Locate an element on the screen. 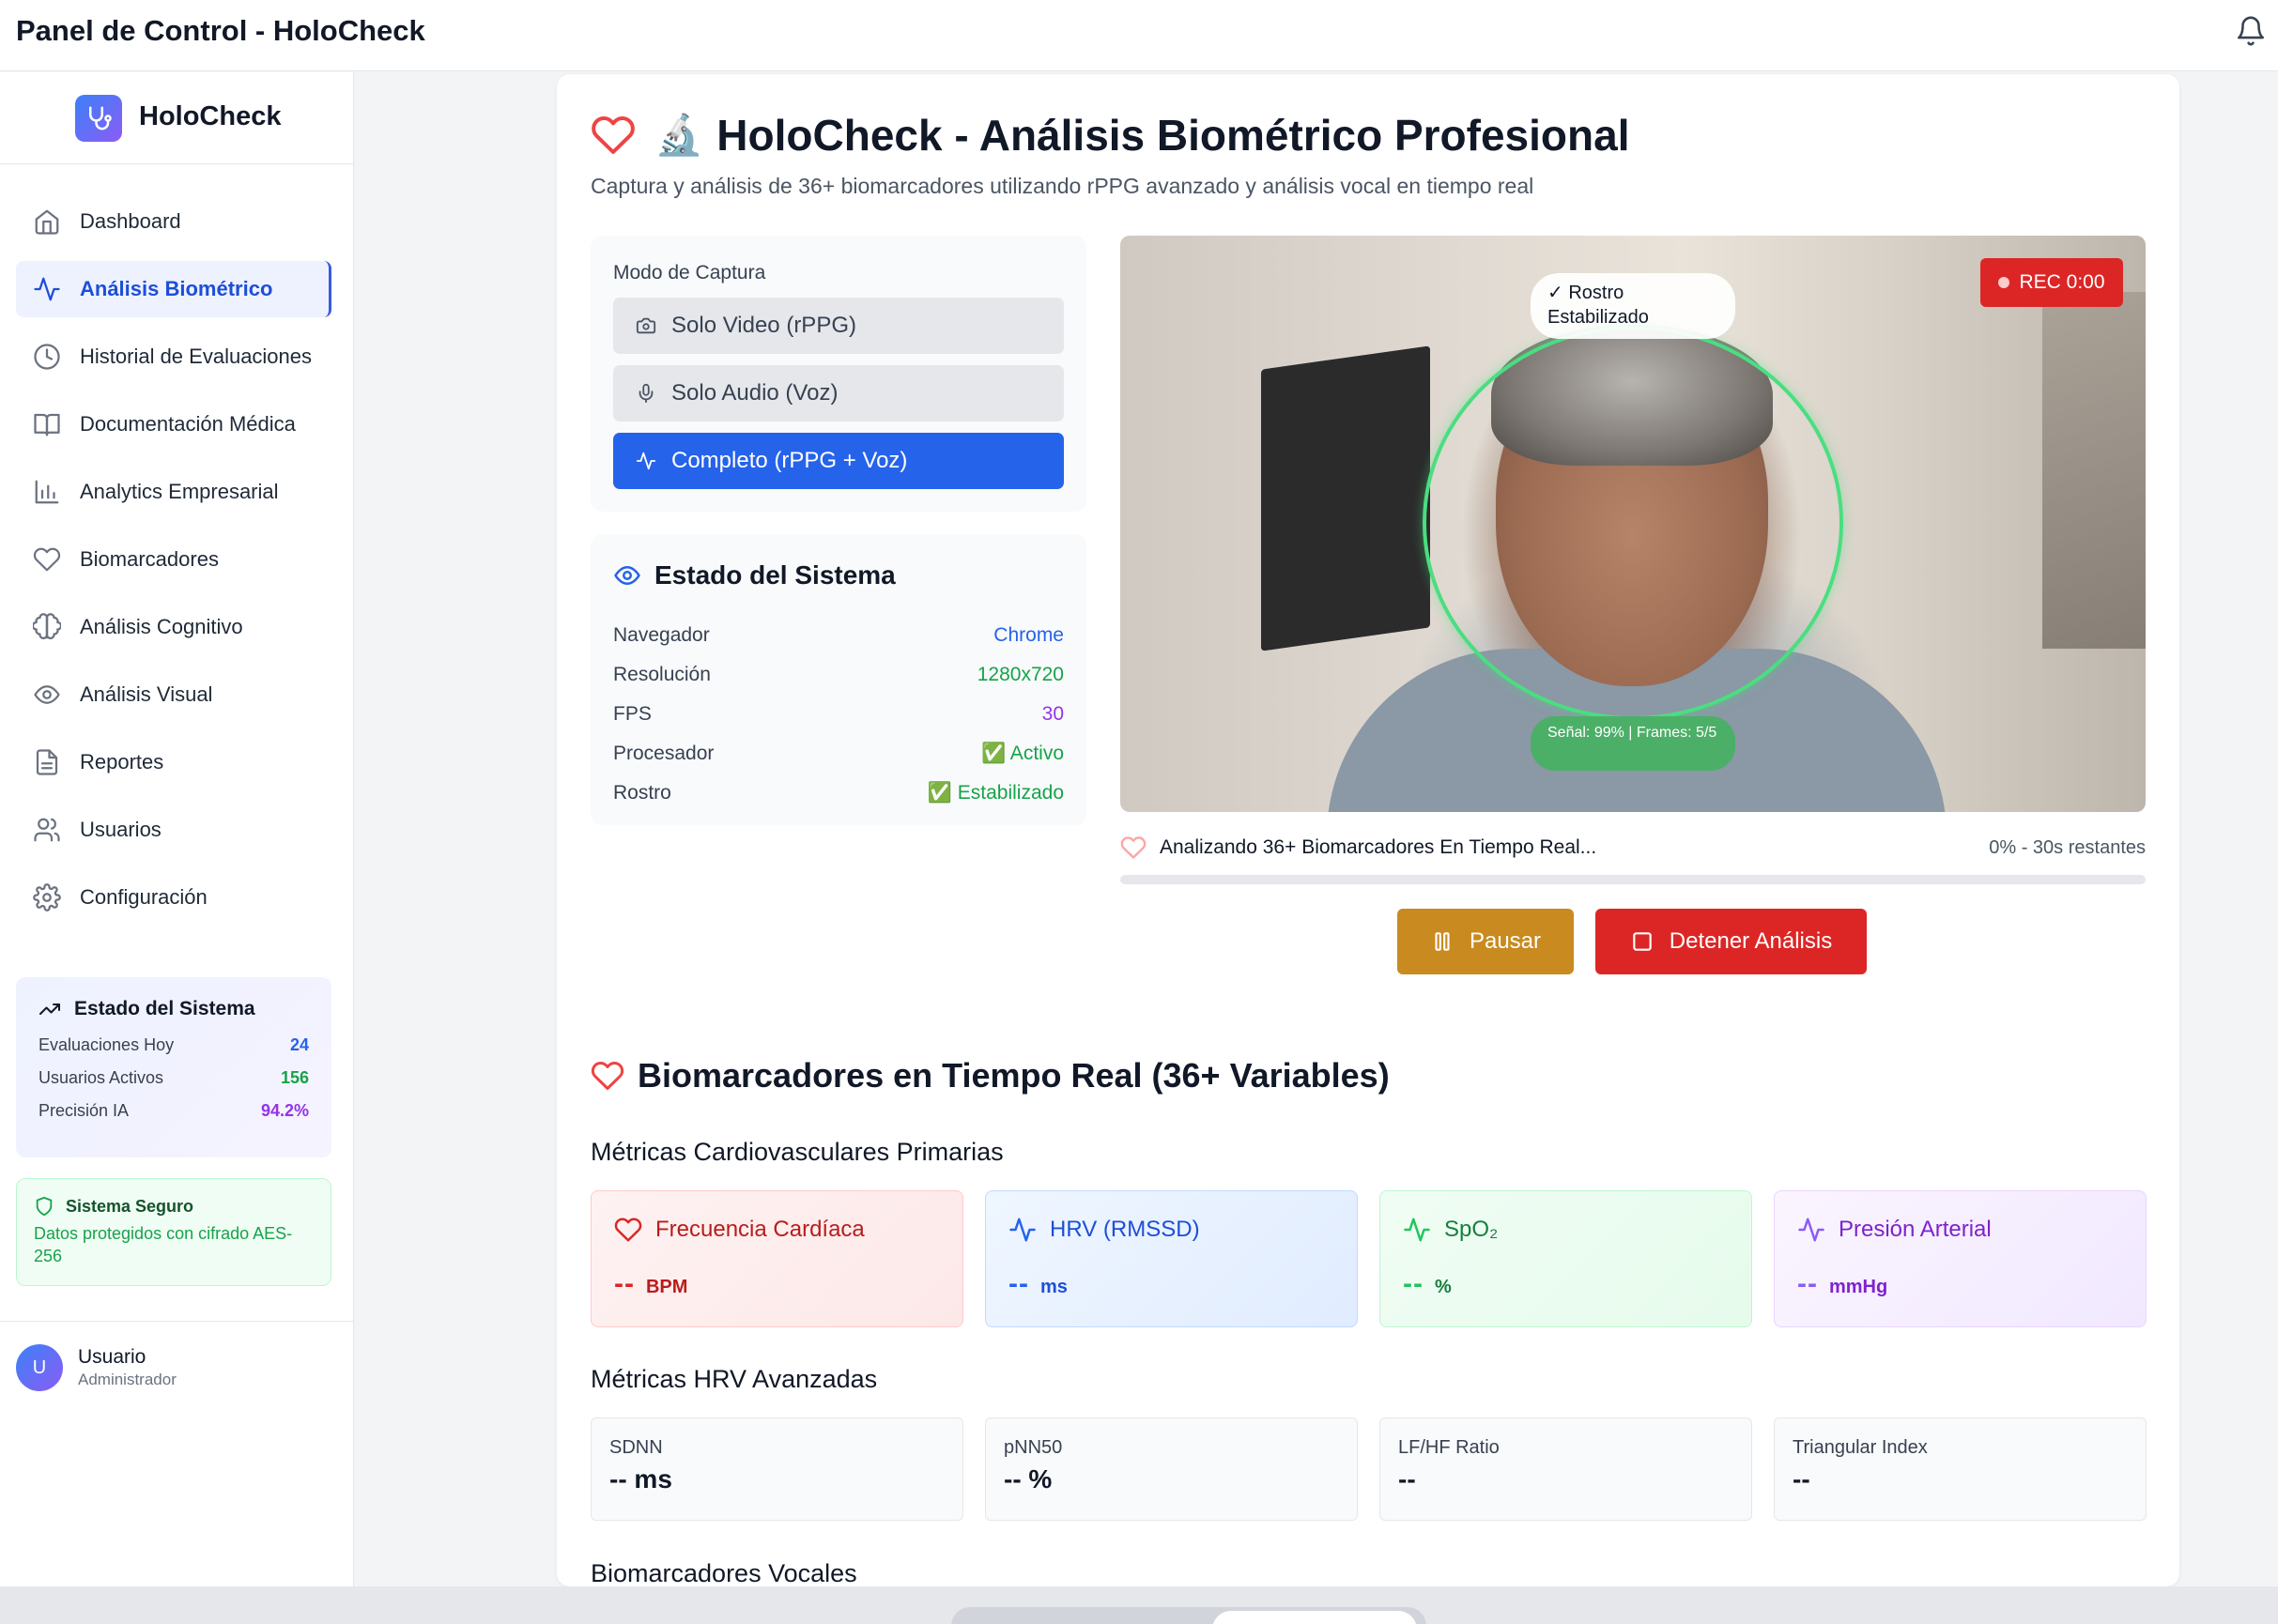 This screenshot has height=1624, width=2278. sidebar-item-biometric-analysis: Análisis Biométrico is located at coordinates (173, 289).